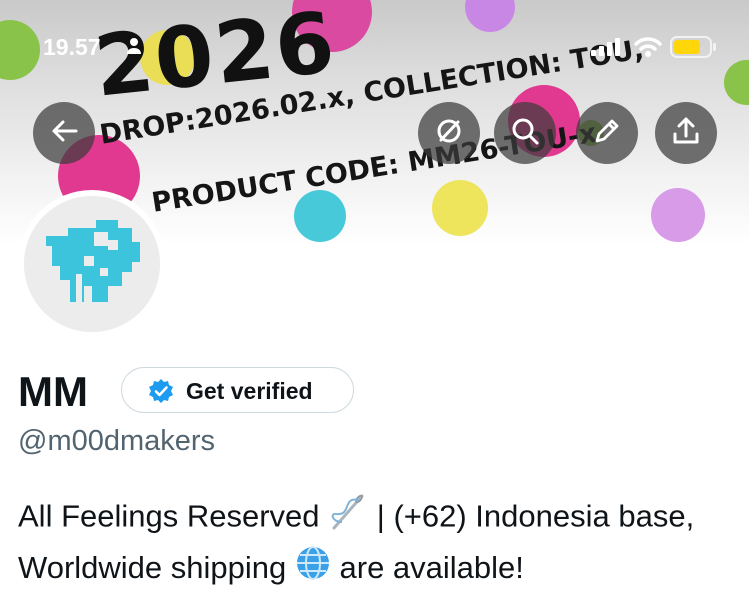  What do you see at coordinates (313, 569) in the screenshot?
I see `globe-icon` at bounding box center [313, 569].